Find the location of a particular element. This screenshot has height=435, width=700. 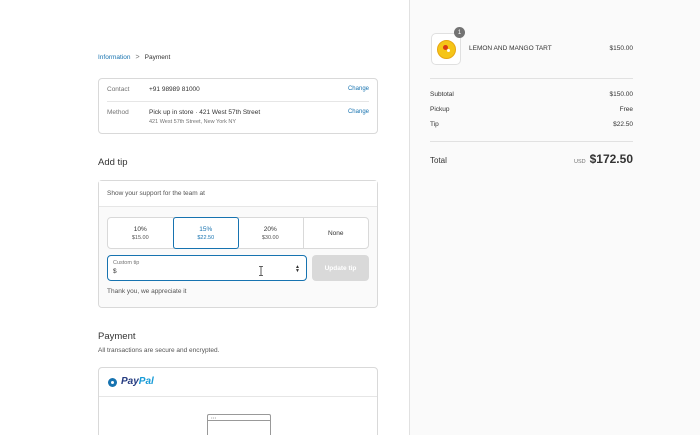

contact-row: Contact +91 98989 81000 Change is located at coordinates (238, 89).